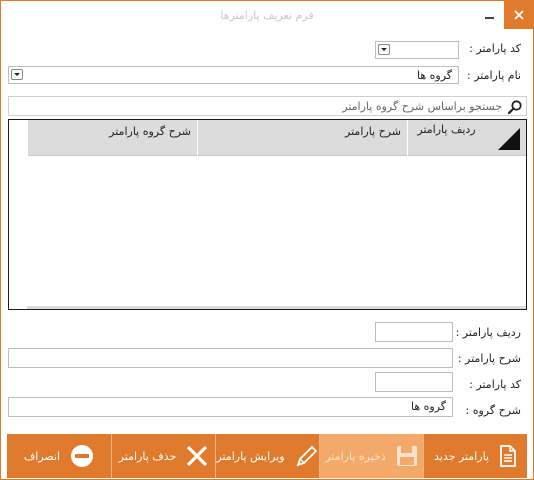 The image size is (534, 480). I want to click on param-name-value: گروه ها, so click(434, 75).